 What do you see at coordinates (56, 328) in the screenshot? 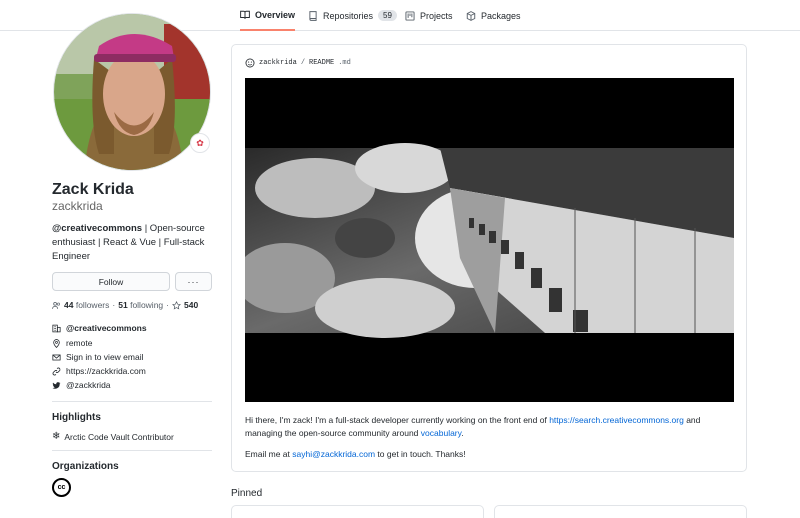
I see `organization-icon` at bounding box center [56, 328].